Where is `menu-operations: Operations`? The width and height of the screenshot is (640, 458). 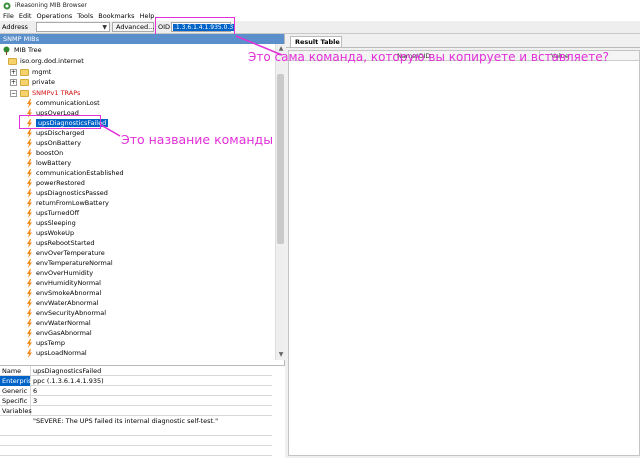
menu-operations: Operations is located at coordinates (54, 16).